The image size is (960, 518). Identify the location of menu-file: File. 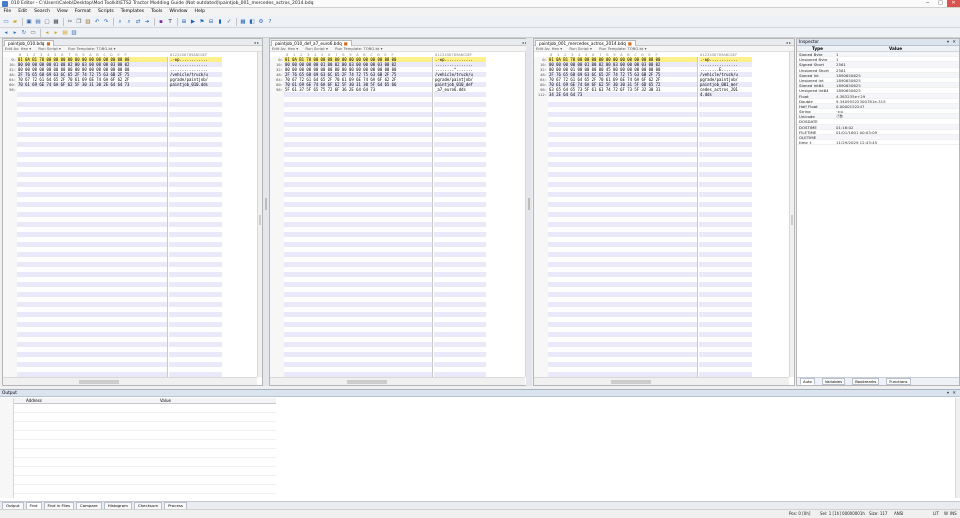
(7, 12).